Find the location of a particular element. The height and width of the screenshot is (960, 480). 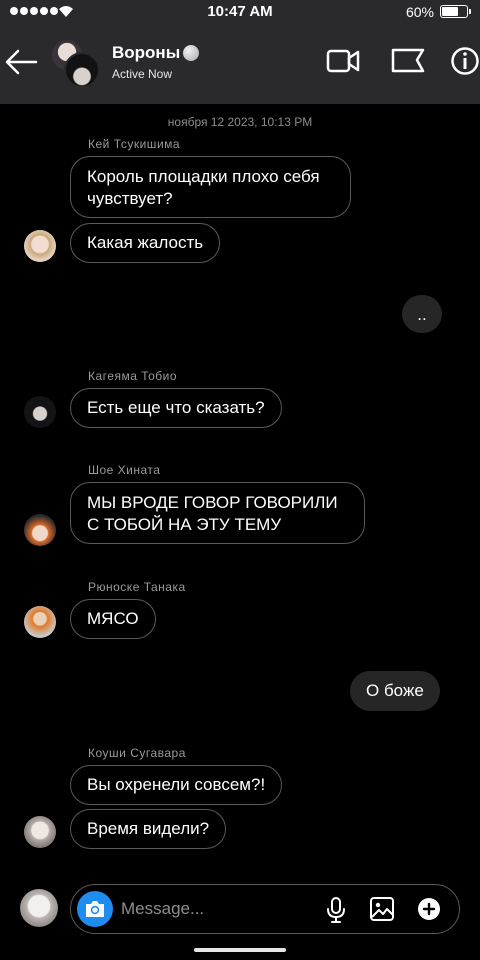

back-arrow-icon is located at coordinates (21, 62).